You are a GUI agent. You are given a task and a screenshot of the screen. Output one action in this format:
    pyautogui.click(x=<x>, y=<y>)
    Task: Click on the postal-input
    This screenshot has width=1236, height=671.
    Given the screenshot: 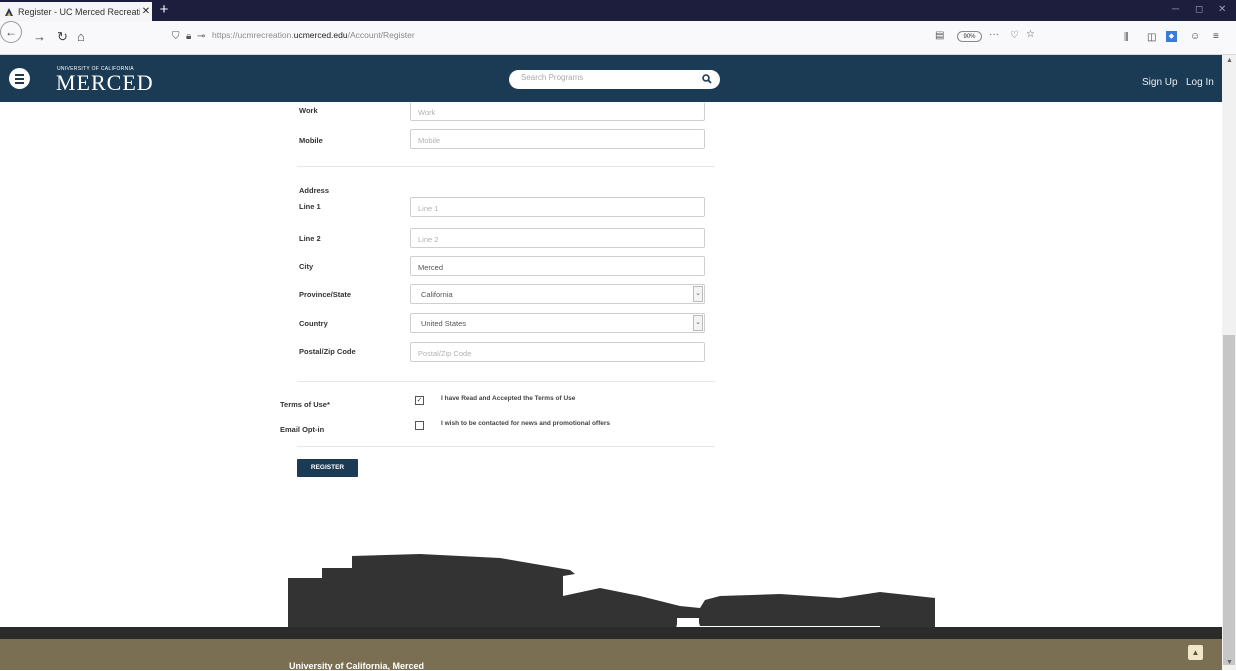 What is the action you would take?
    pyautogui.click(x=557, y=353)
    